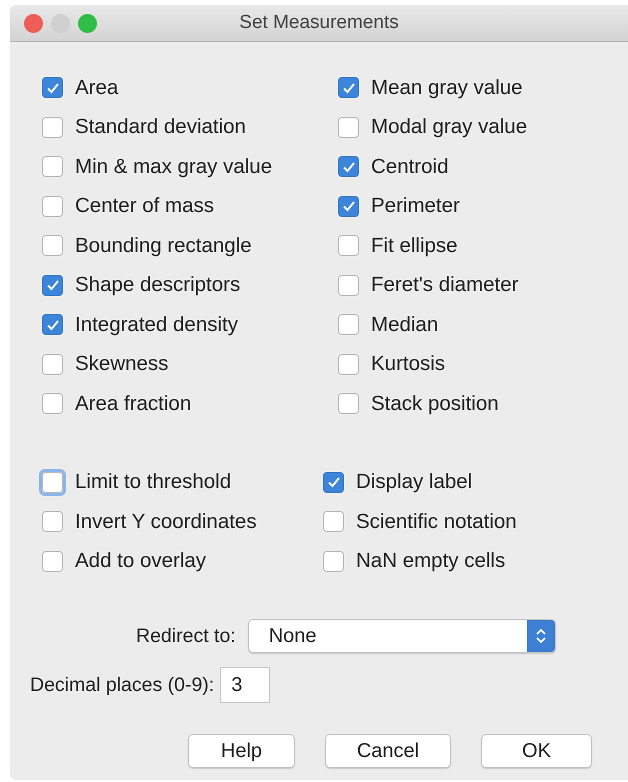 Image resolution: width=628 pixels, height=782 pixels. I want to click on checkbox-label: Median, so click(404, 324).